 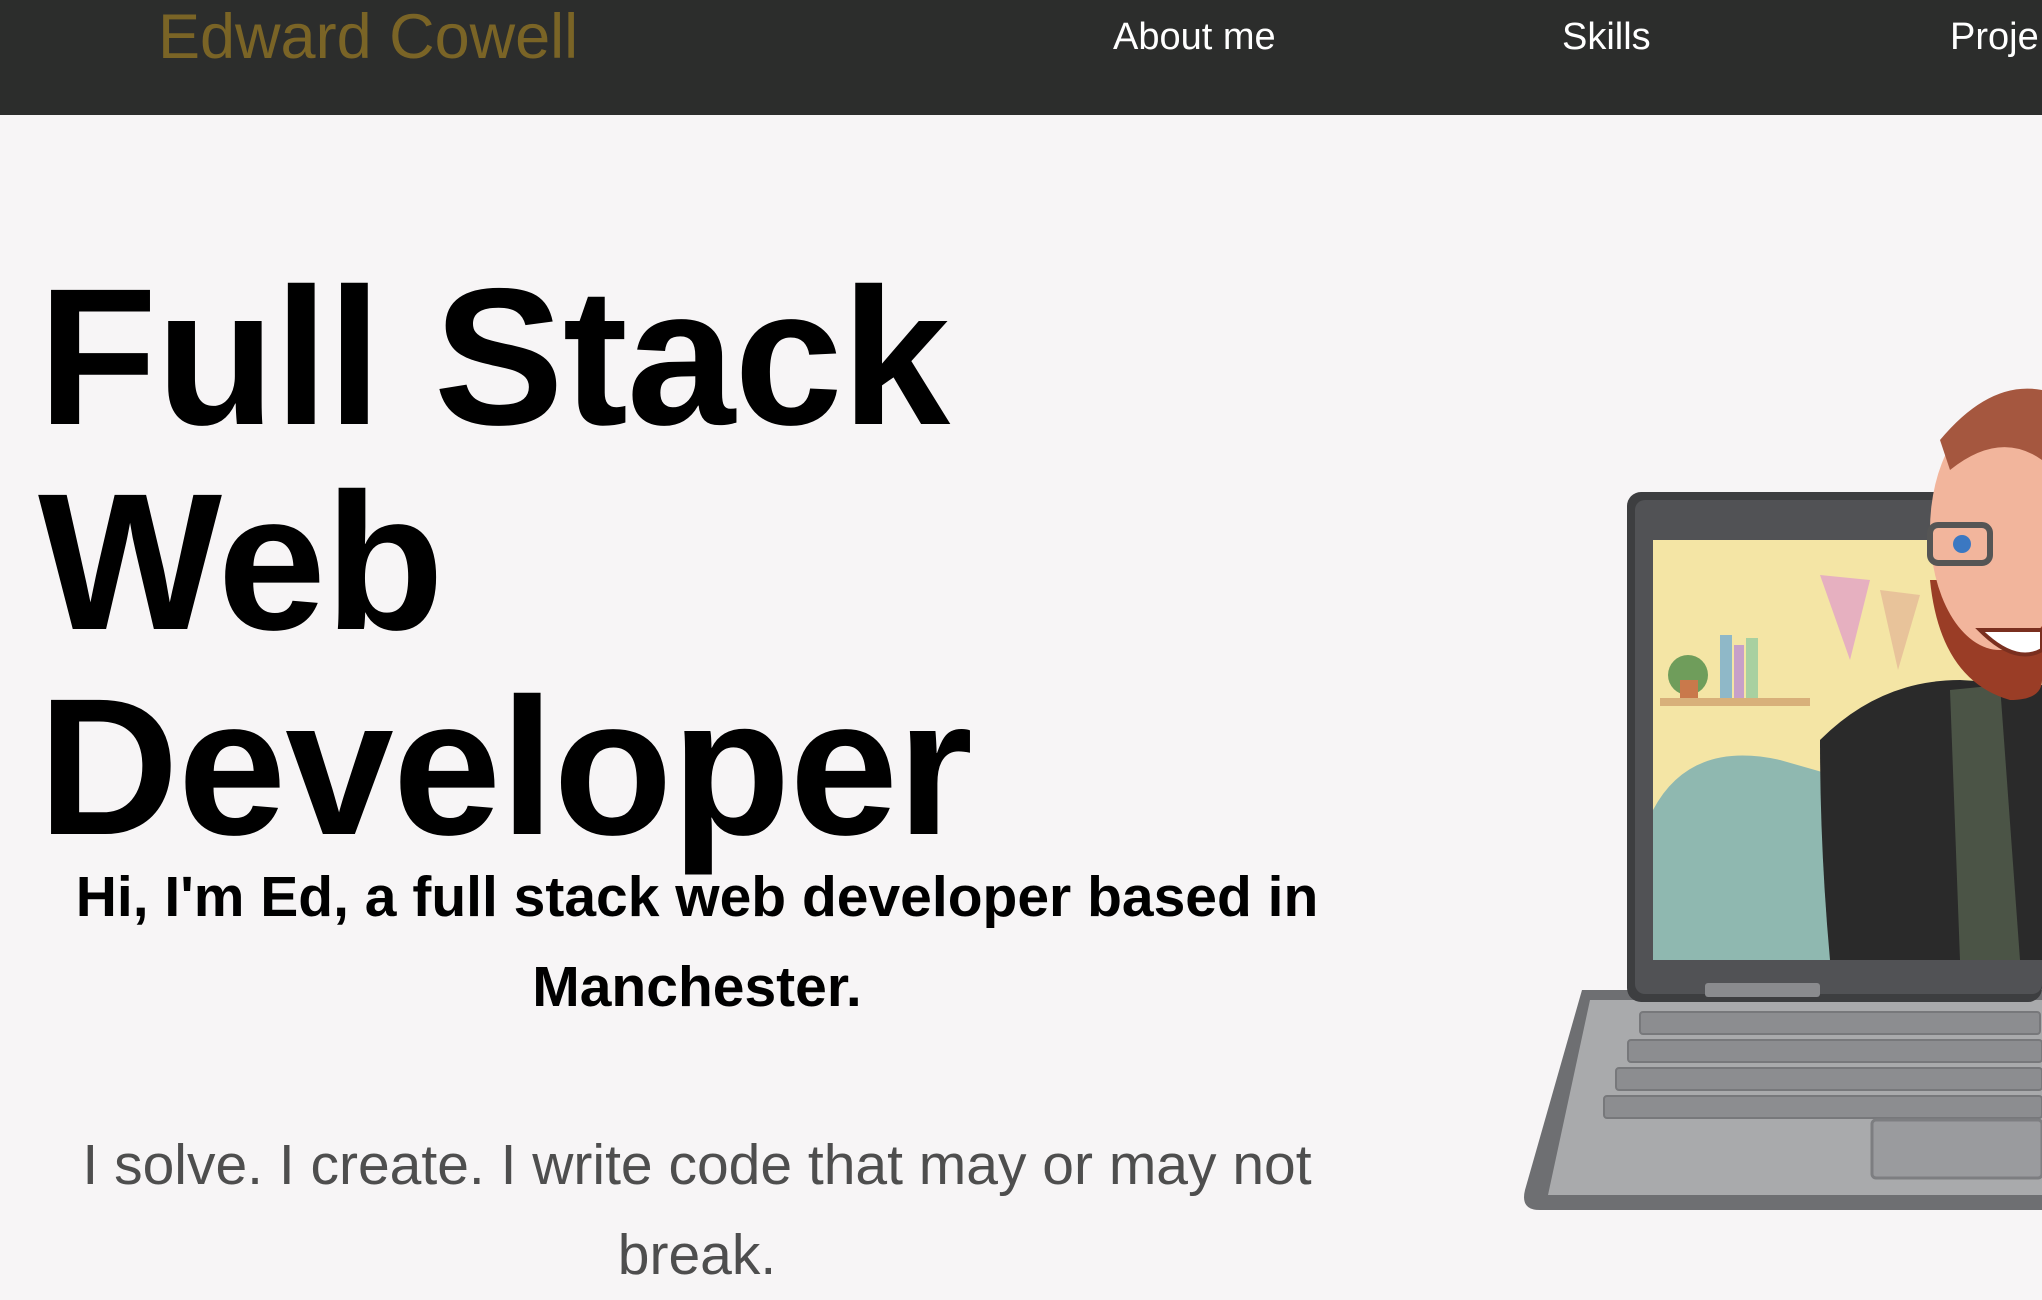 I want to click on avatar-eye, so click(x=1962, y=544).